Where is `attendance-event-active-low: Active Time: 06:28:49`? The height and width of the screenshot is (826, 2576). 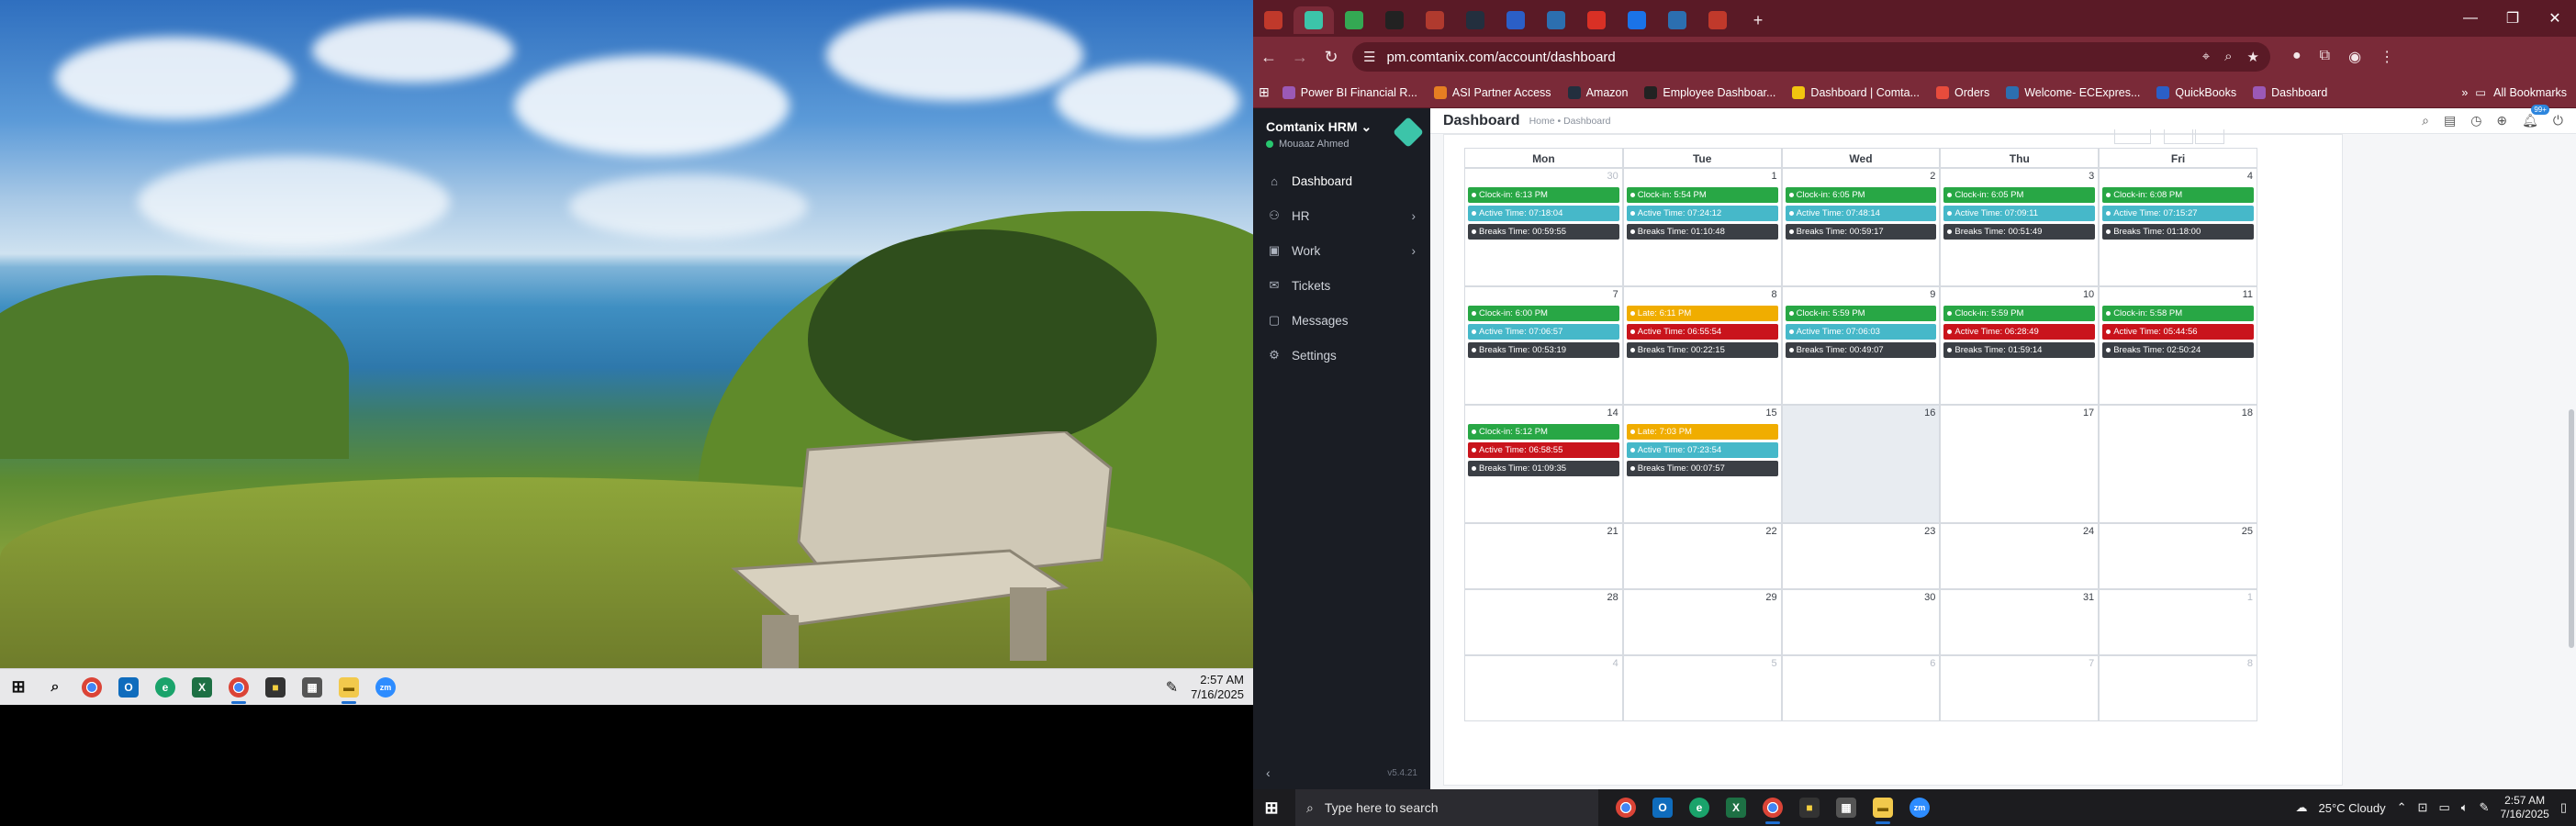 attendance-event-active-low: Active Time: 06:28:49 is located at coordinates (2019, 332).